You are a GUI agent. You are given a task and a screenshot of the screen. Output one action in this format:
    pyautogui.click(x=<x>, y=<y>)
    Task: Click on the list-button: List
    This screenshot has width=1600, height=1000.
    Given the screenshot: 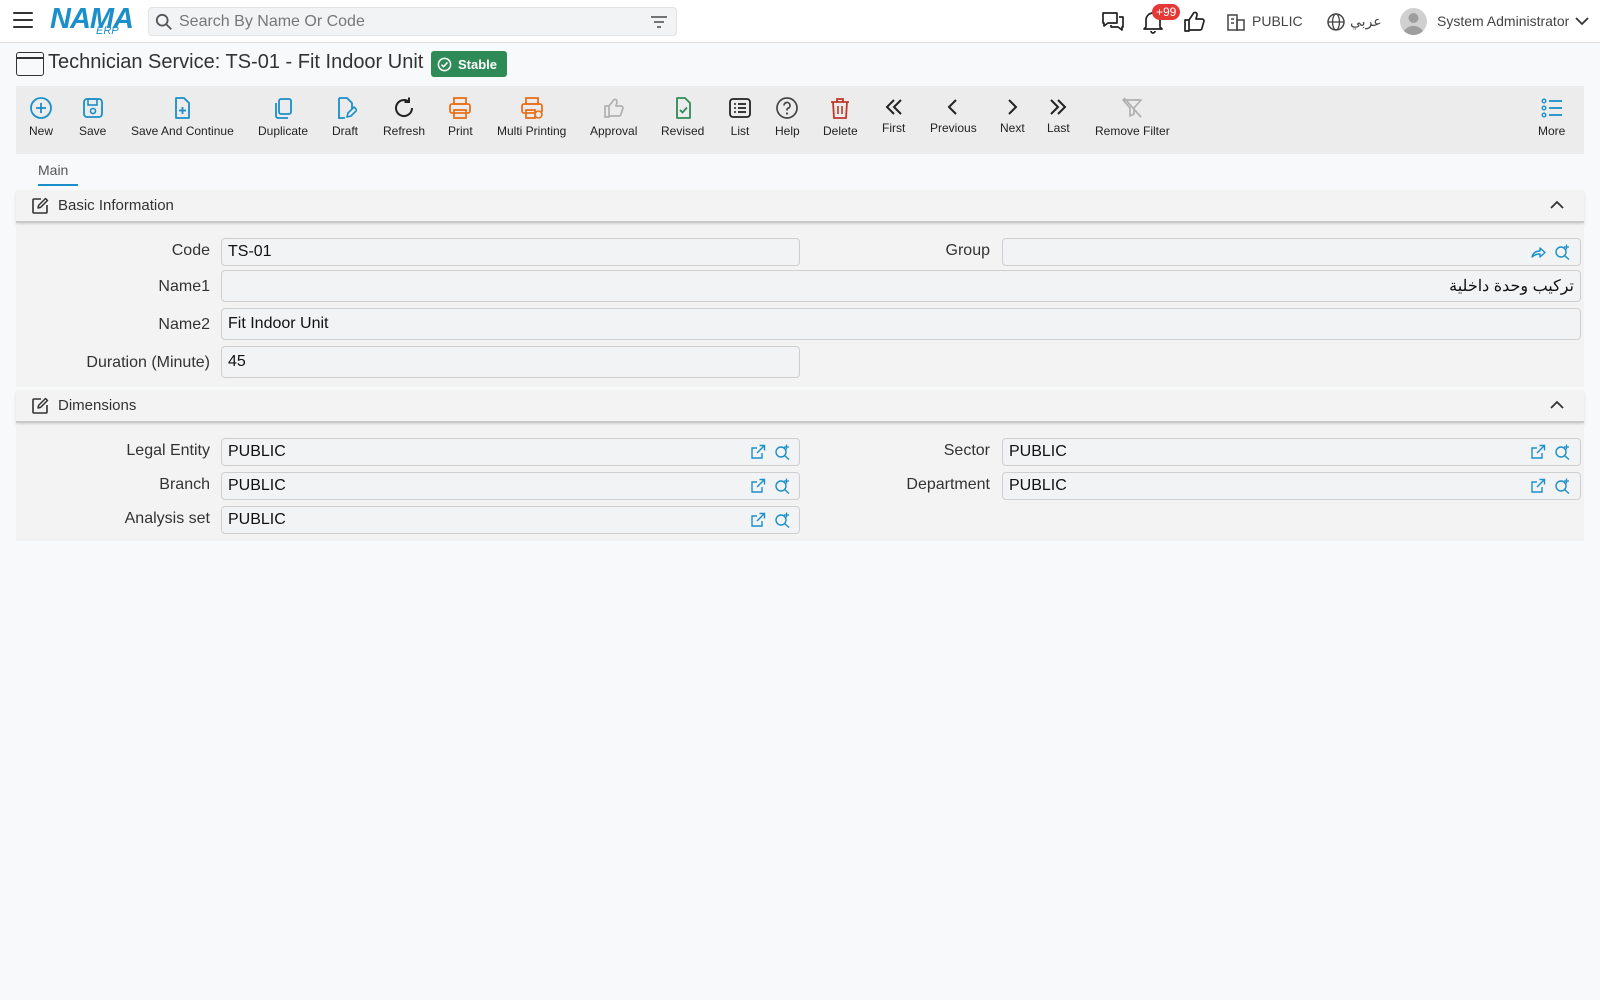 What is the action you would take?
    pyautogui.click(x=740, y=120)
    